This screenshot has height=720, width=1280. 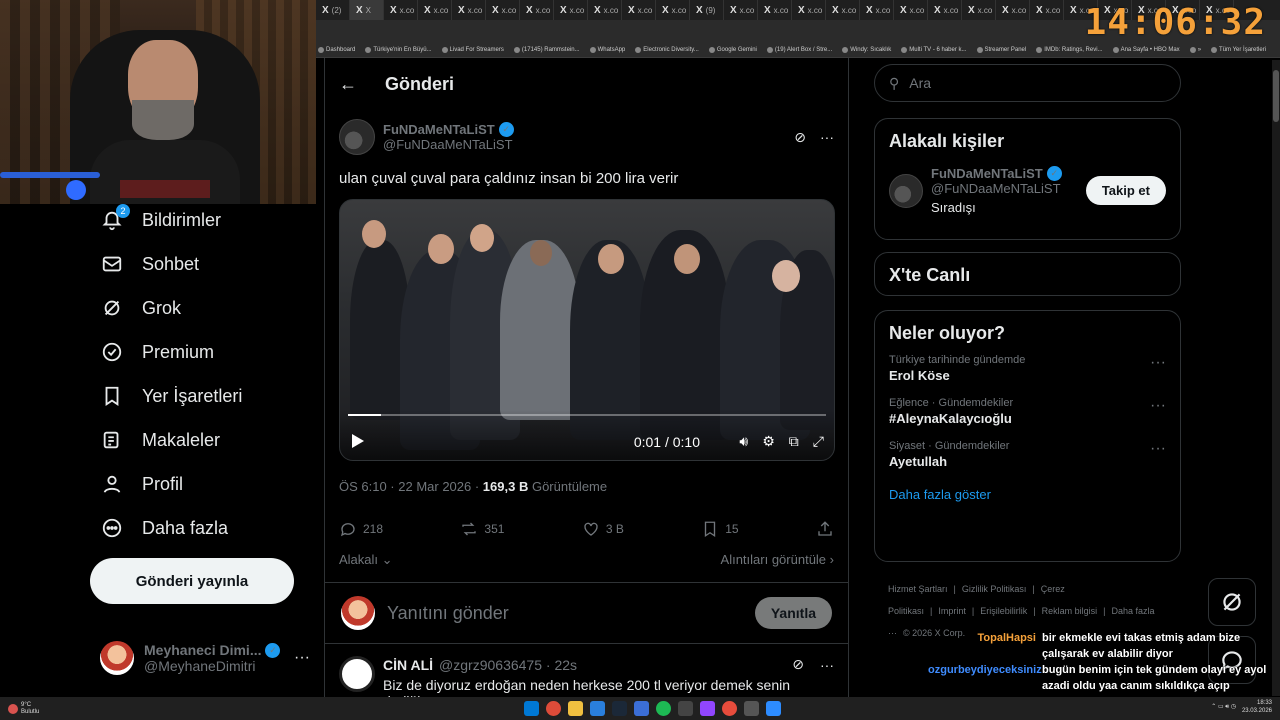 I want to click on repost-button: 351, so click(x=482, y=529).